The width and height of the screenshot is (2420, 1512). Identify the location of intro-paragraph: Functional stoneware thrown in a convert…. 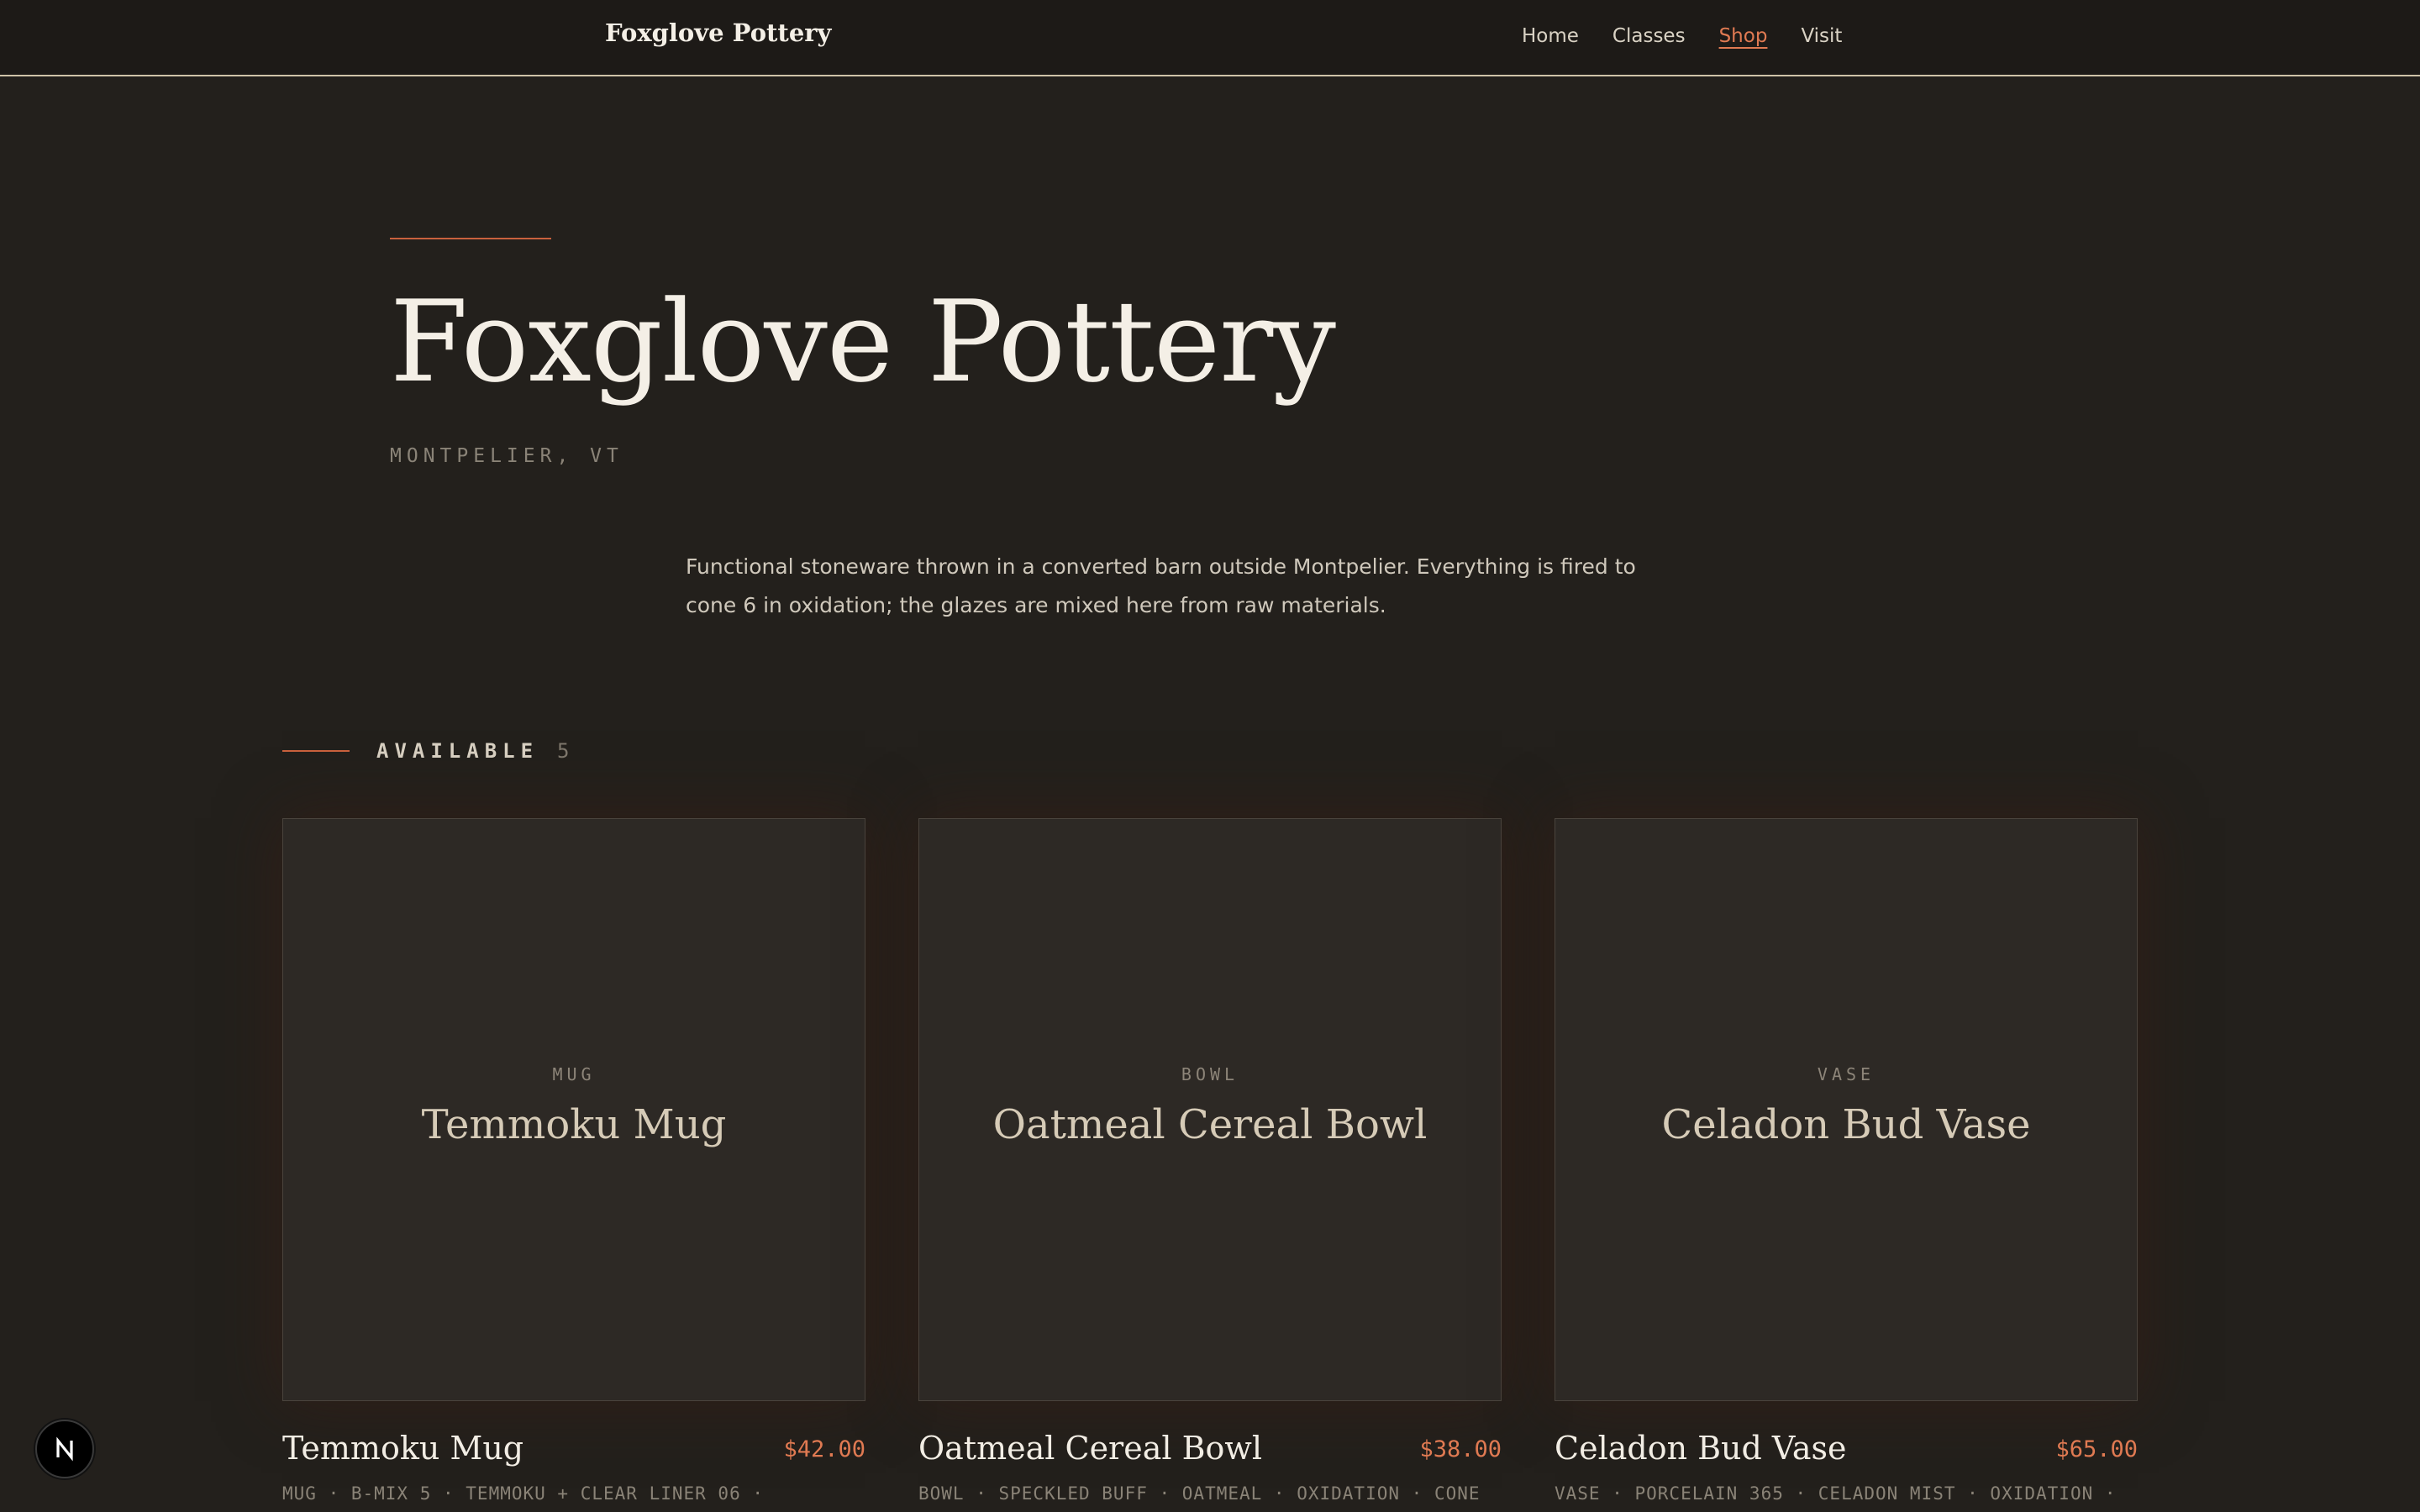
(1161, 585).